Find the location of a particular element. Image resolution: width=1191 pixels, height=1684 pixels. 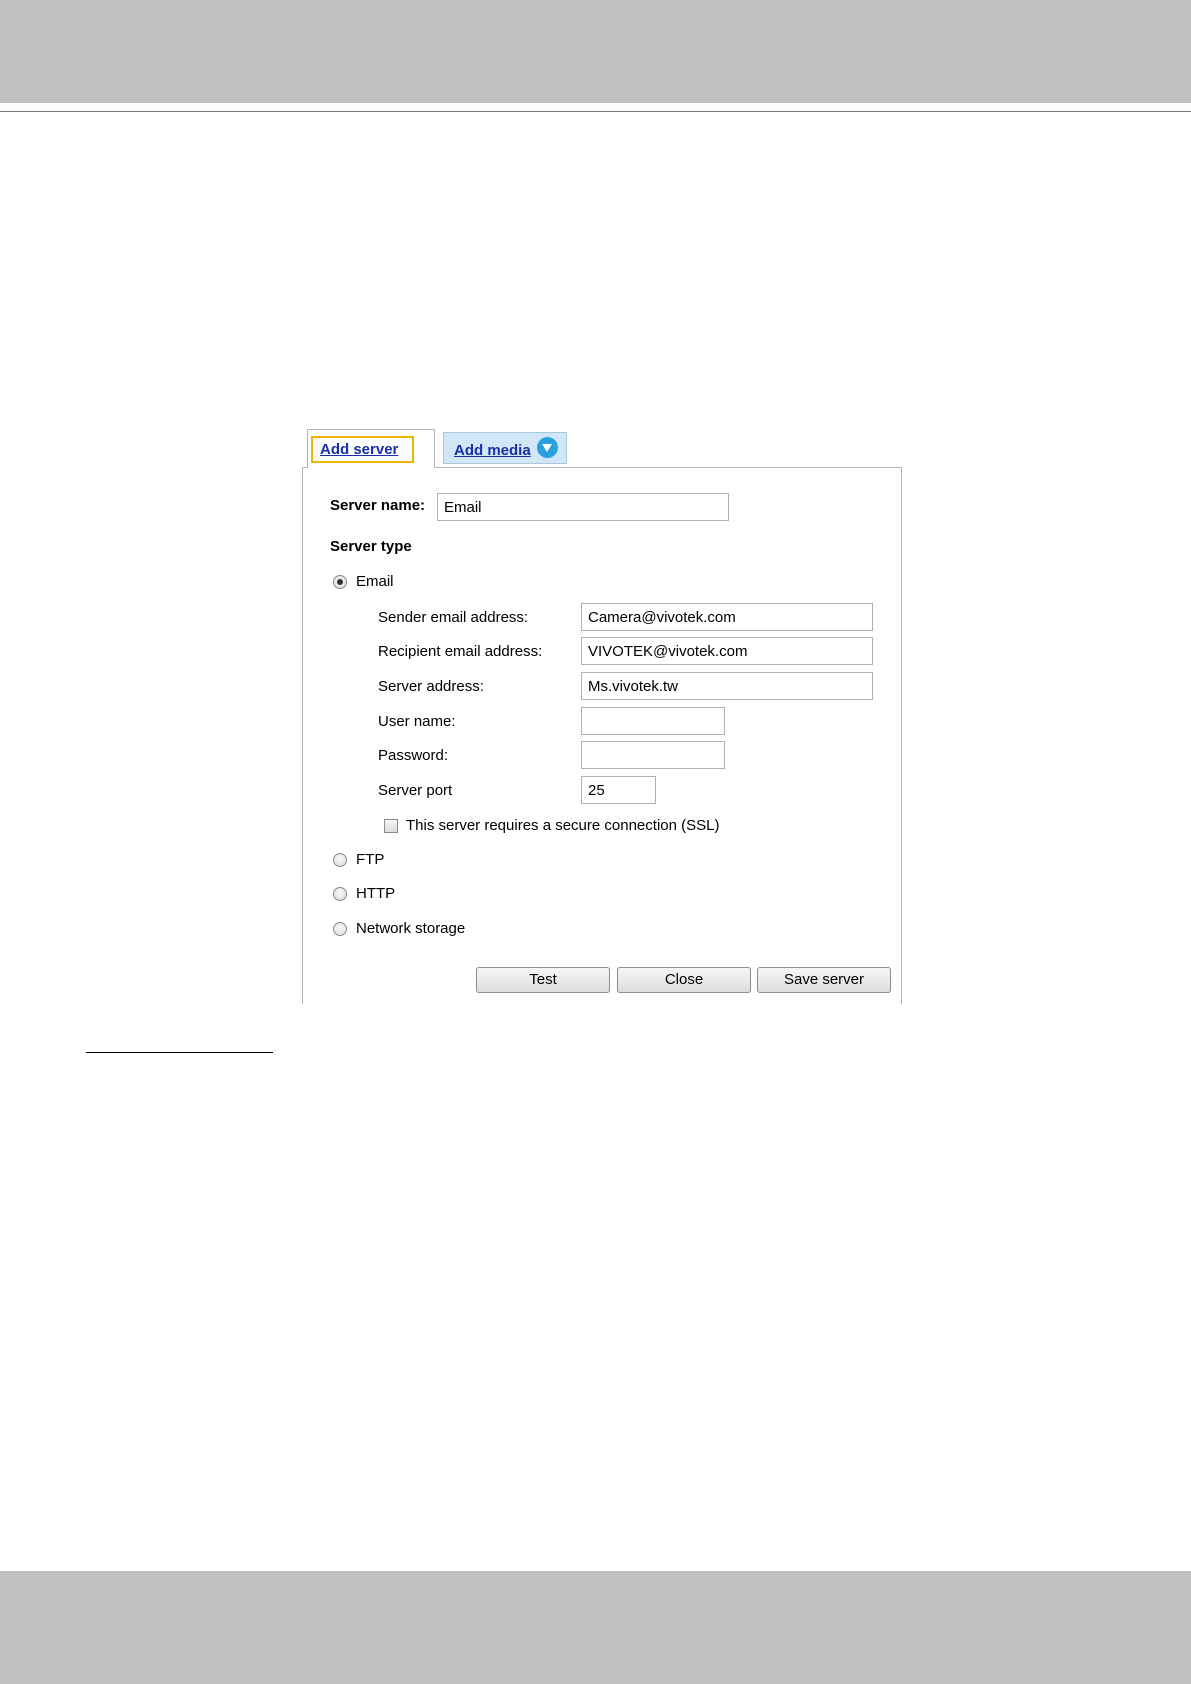

ftp-option-label: FTP is located at coordinates (370, 859).